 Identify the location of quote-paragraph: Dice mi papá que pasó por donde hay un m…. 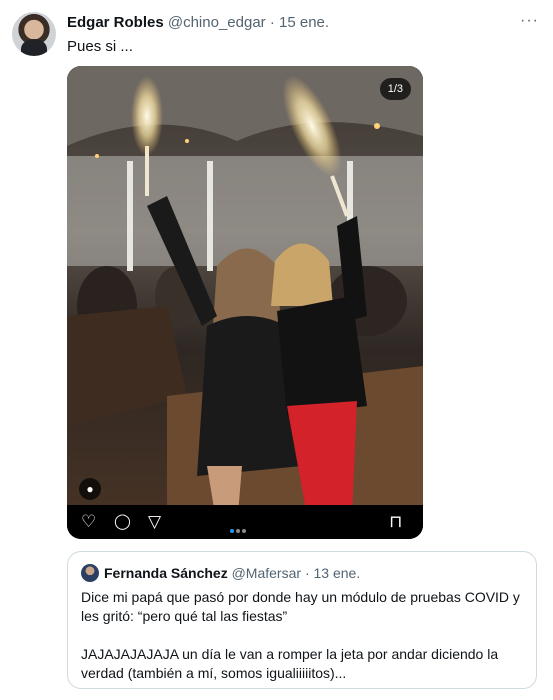
(300, 606).